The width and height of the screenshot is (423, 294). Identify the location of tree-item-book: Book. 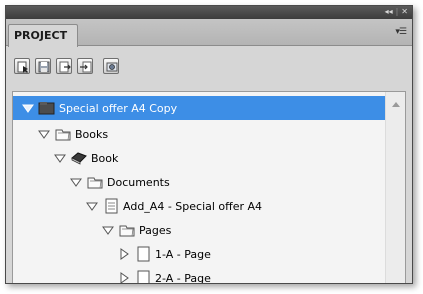
(199, 158).